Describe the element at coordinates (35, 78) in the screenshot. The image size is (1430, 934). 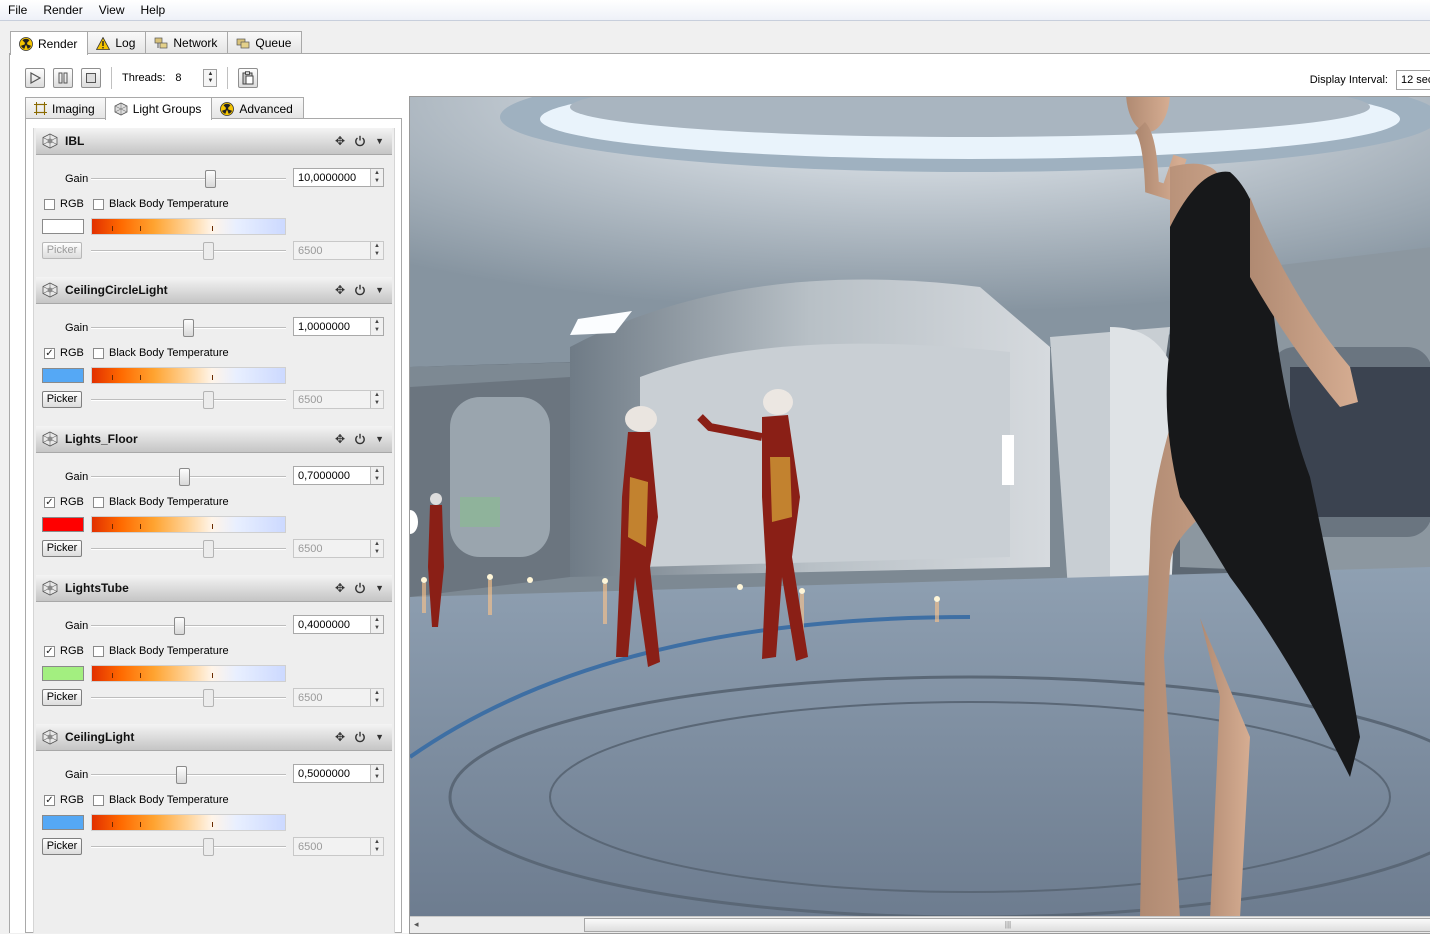
I see `start-button` at that location.